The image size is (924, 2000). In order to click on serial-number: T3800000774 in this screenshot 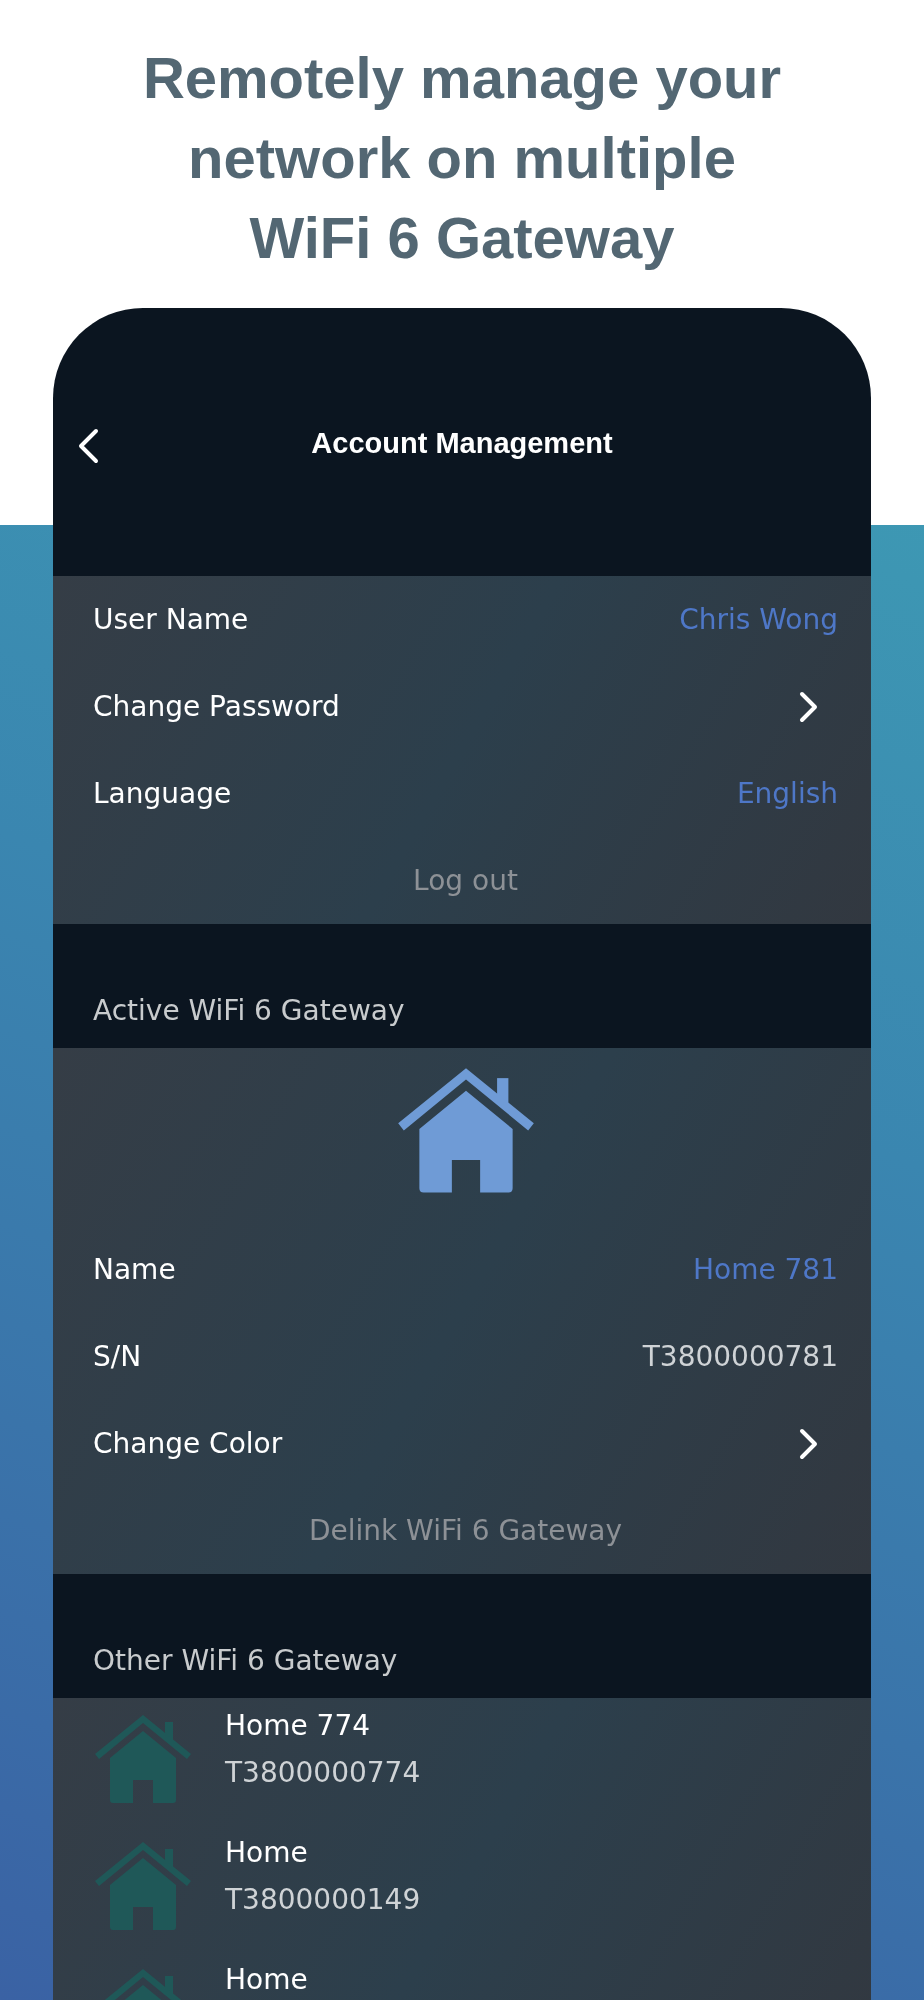, I will do `click(323, 1773)`.